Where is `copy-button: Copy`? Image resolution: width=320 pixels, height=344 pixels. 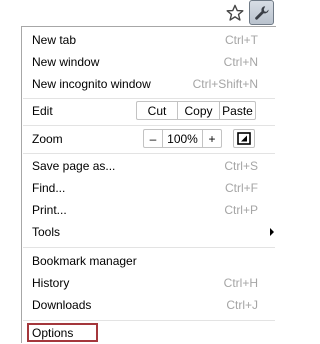 copy-button: Copy is located at coordinates (199, 110).